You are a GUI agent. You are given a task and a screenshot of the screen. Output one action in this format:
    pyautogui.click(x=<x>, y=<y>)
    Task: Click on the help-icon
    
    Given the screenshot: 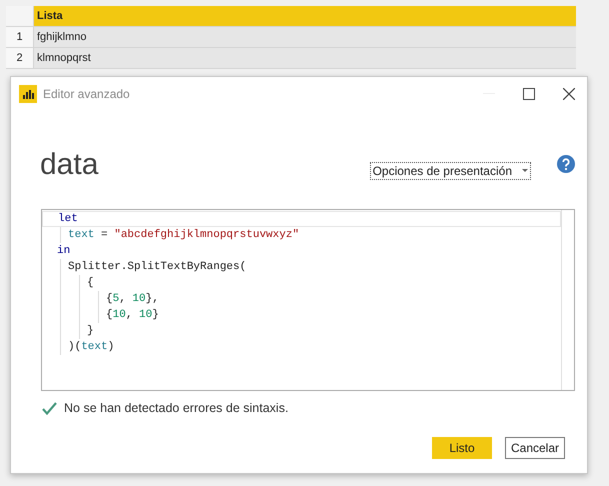 What is the action you would take?
    pyautogui.click(x=566, y=164)
    